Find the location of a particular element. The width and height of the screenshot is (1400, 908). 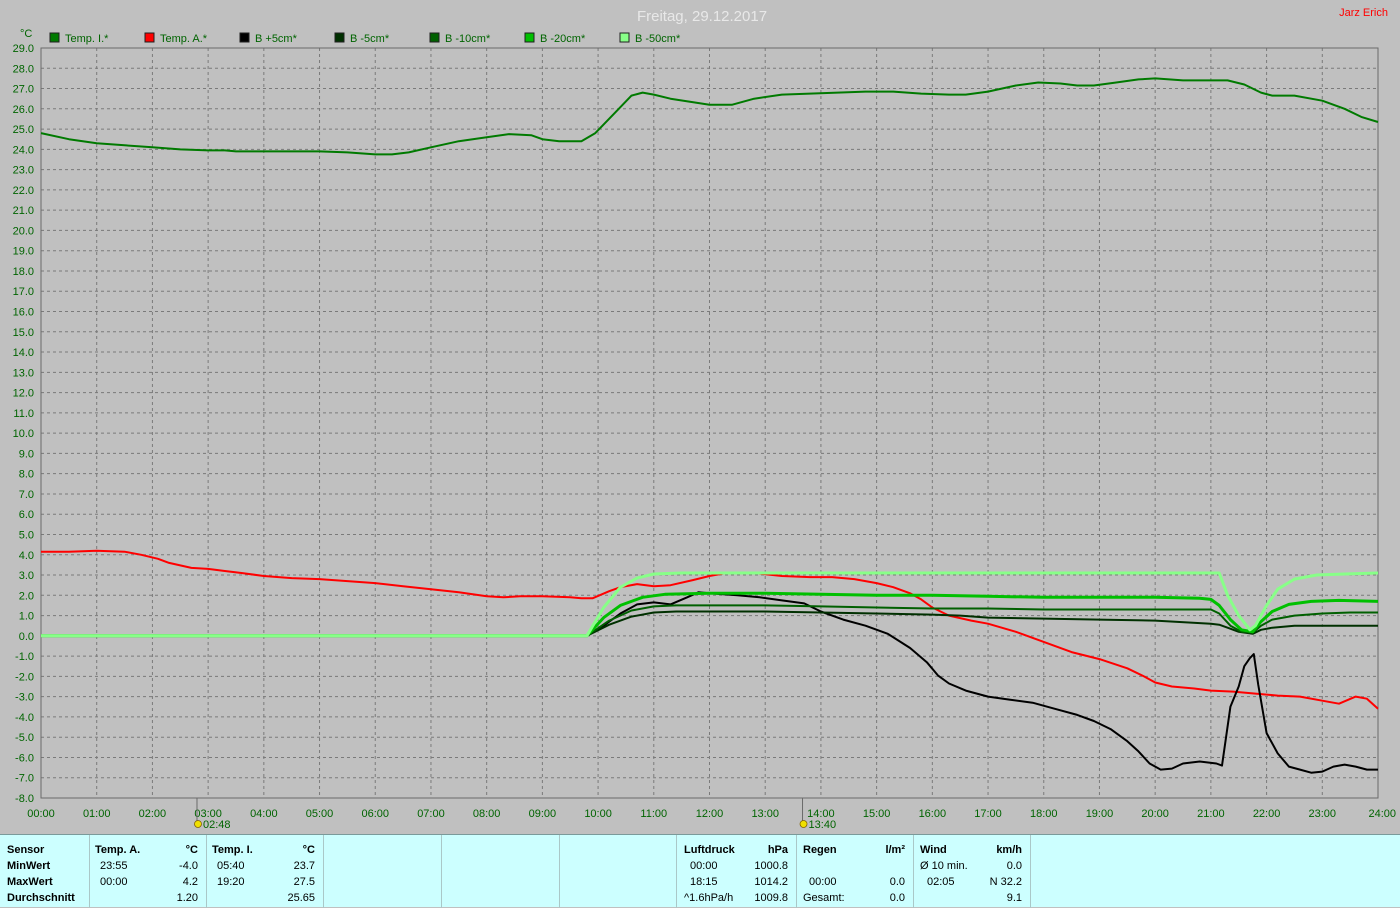

rain-unit: l/m² is located at coordinates (895, 850).